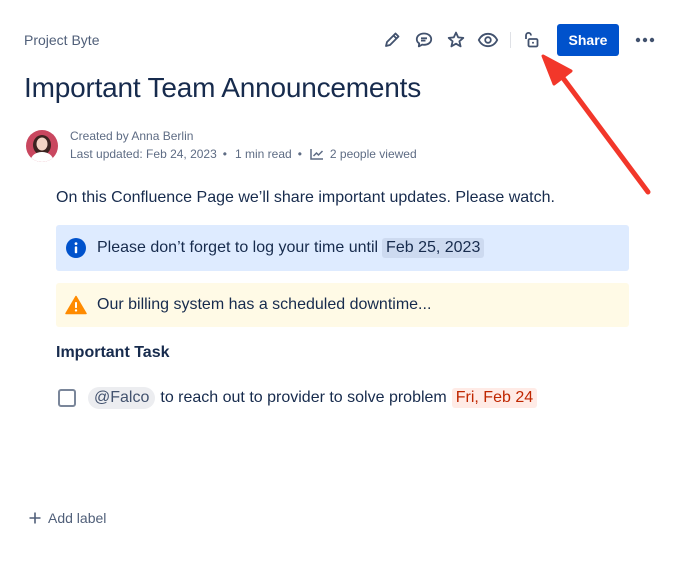  What do you see at coordinates (373, 154) in the screenshot?
I see `views-count: 2 people viewed` at bounding box center [373, 154].